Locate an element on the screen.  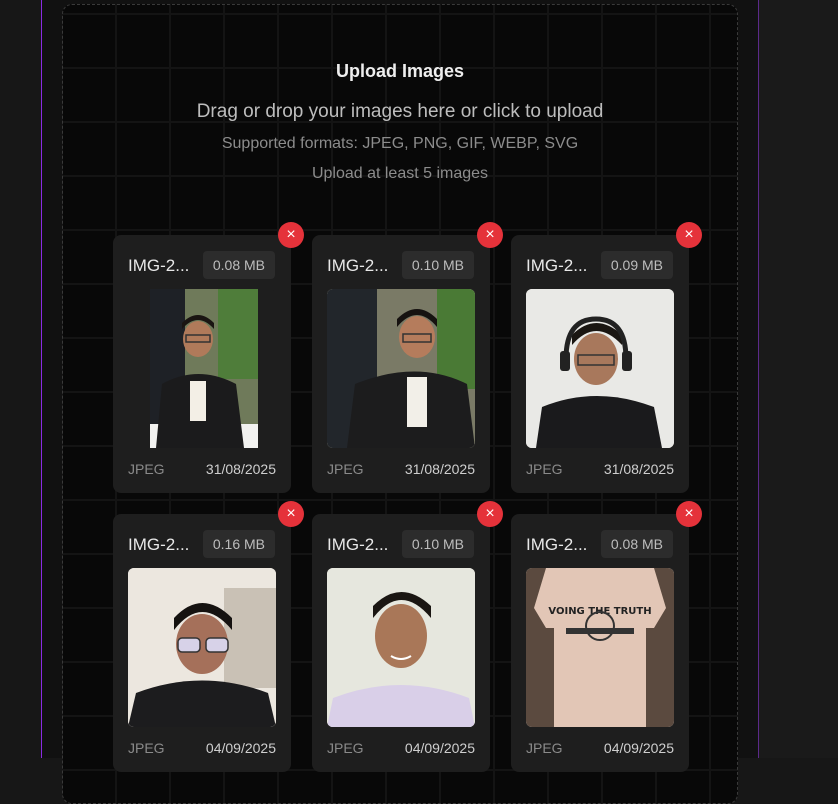
image-card: × IMG-2... 0.10 MB JPEG 31/08/2025 is located at coordinates (407, 357).